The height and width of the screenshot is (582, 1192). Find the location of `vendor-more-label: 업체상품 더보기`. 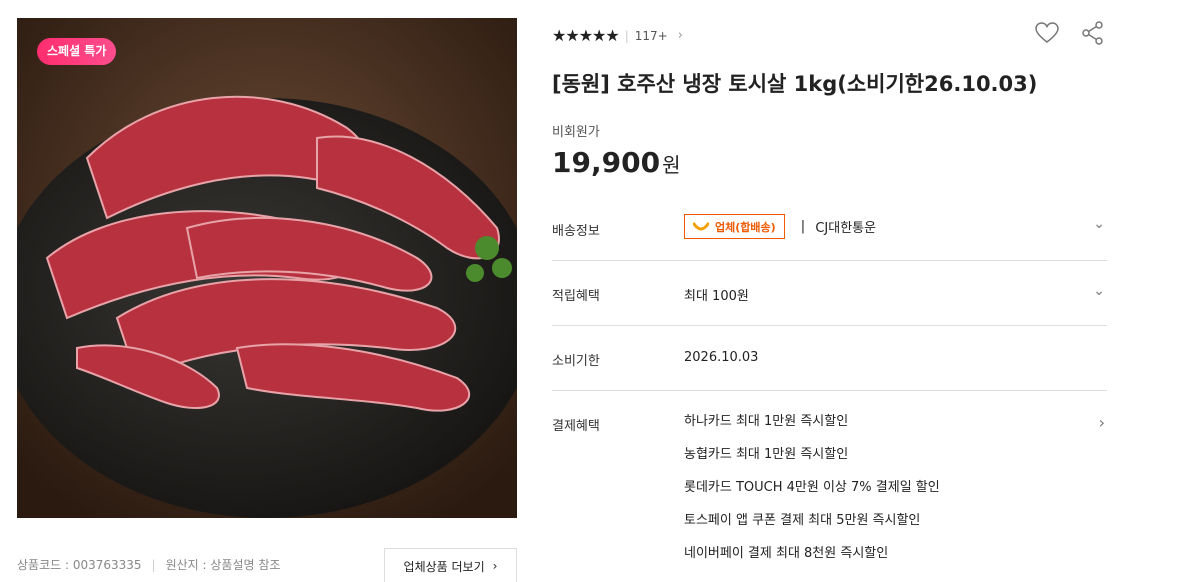

vendor-more-label: 업체상품 더보기 is located at coordinates (444, 566).